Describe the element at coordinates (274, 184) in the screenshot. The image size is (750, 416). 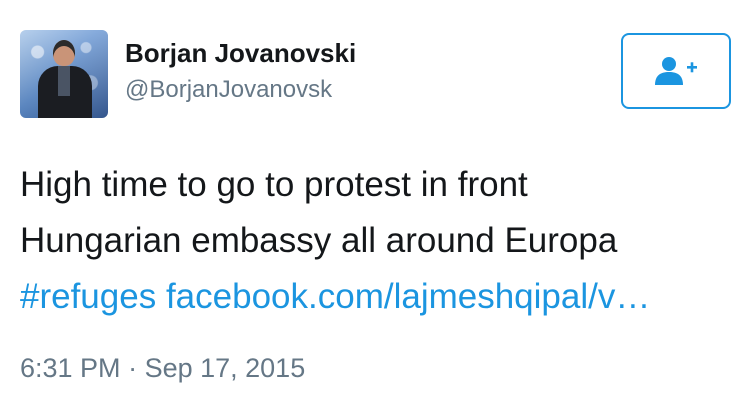
I see `tweet-text-line-1: High time to go to protest in front` at that location.